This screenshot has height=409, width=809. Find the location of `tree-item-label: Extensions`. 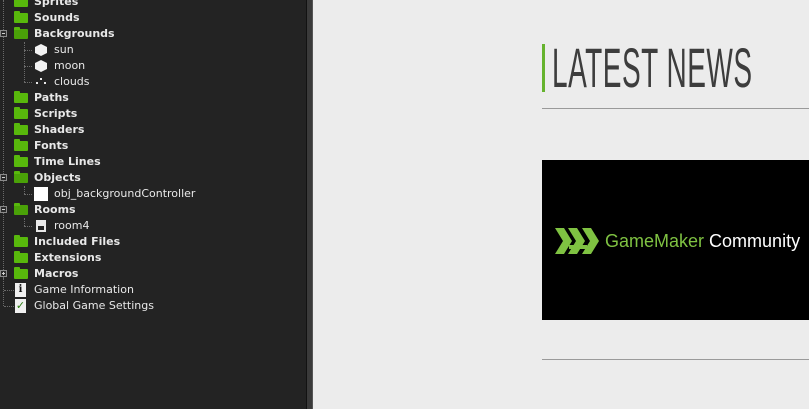

tree-item-label: Extensions is located at coordinates (68, 257).